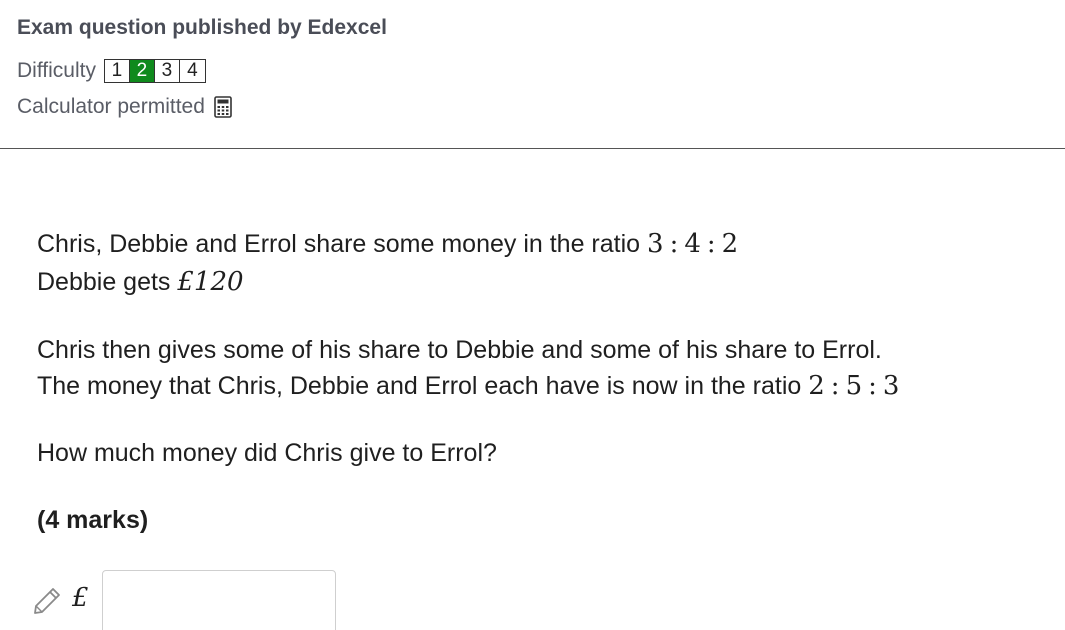 This screenshot has width=1065, height=630. Describe the element at coordinates (891, 386) in the screenshot. I see `ratio-final-errol: 3` at that location.